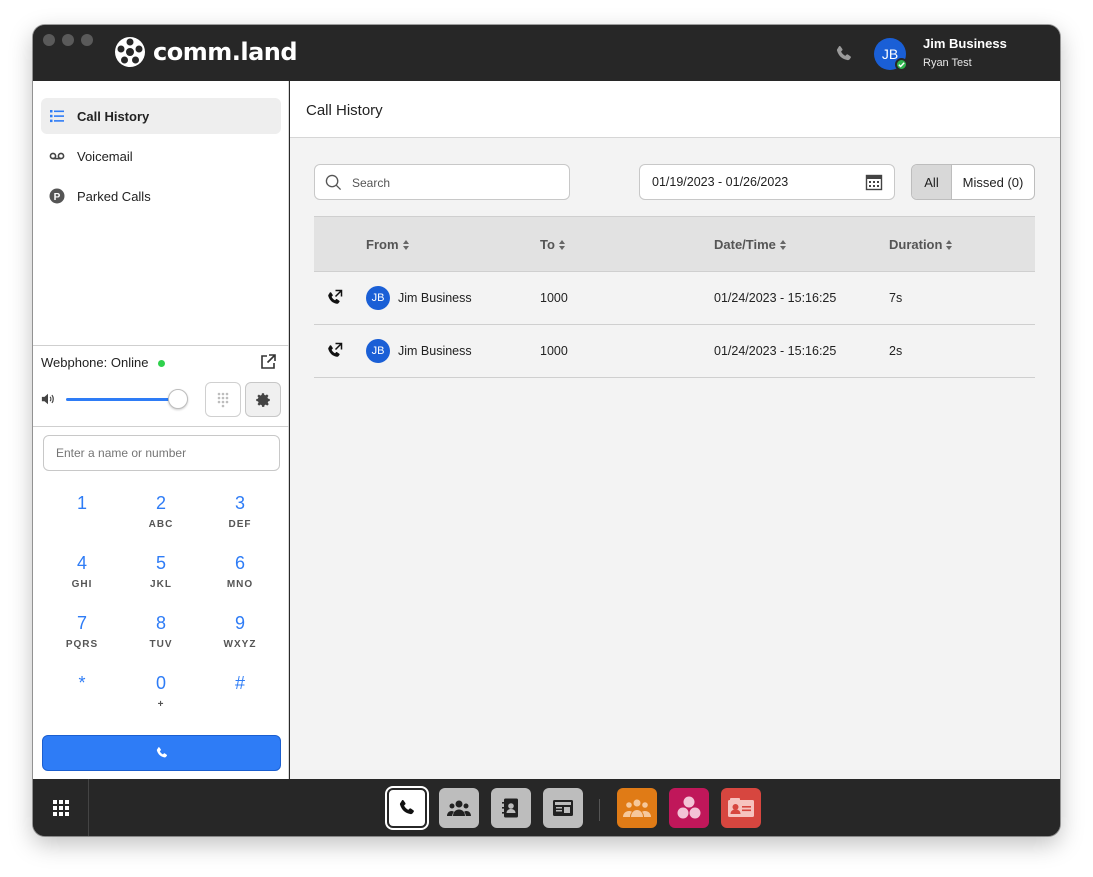  Describe the element at coordinates (896, 351) in the screenshot. I see `cell-duration: 2s` at that location.